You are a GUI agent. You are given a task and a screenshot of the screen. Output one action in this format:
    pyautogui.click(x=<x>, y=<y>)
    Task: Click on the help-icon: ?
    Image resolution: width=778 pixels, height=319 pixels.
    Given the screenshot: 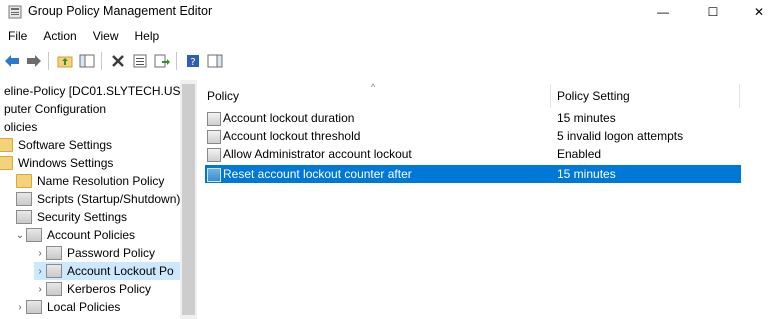 What is the action you would take?
    pyautogui.click(x=193, y=61)
    